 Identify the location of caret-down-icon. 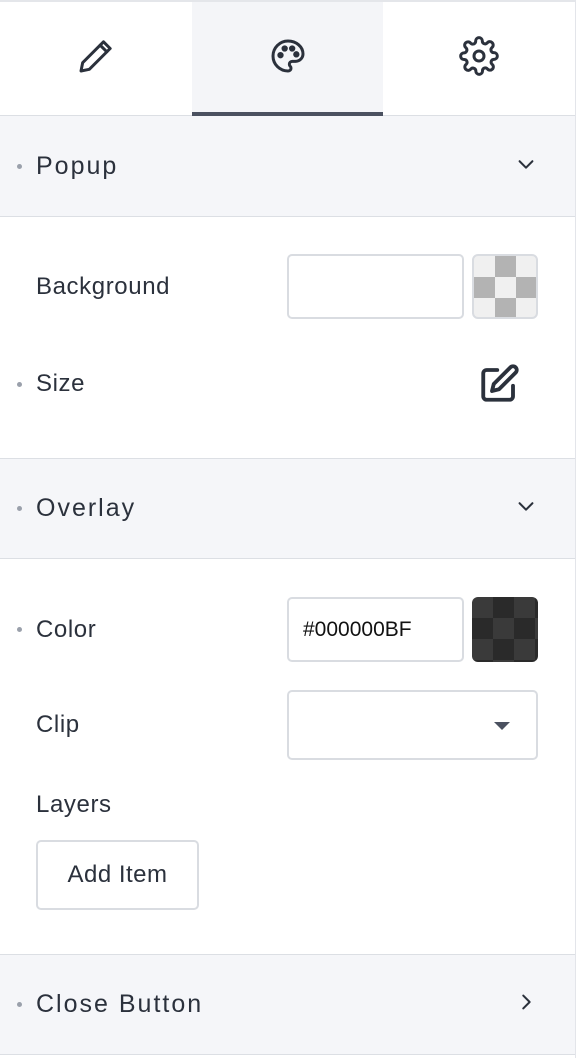
(502, 726).